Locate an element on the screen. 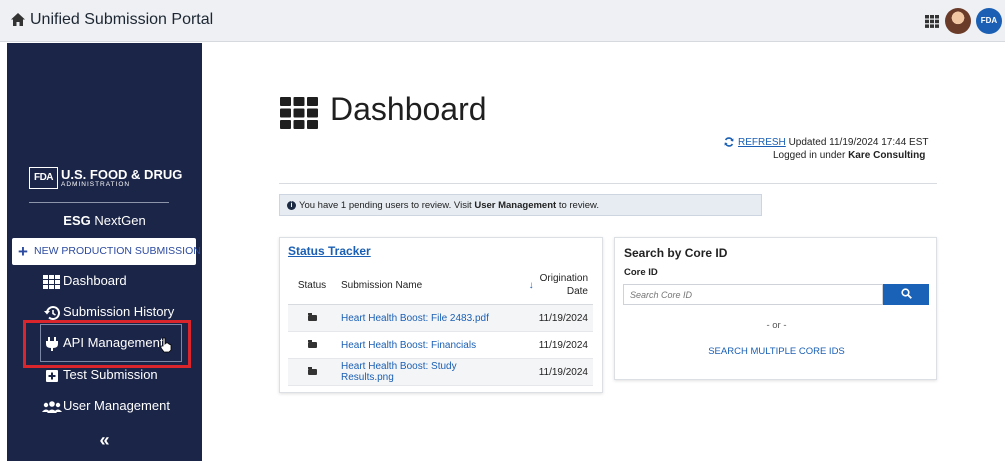 The height and width of the screenshot is (461, 1005). sidebar-item-dashboard: Dashboard is located at coordinates (84, 281).